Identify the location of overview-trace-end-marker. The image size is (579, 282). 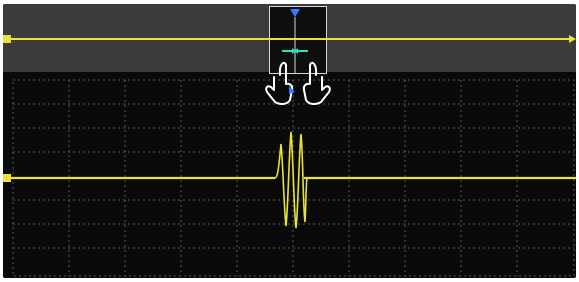
(572, 39).